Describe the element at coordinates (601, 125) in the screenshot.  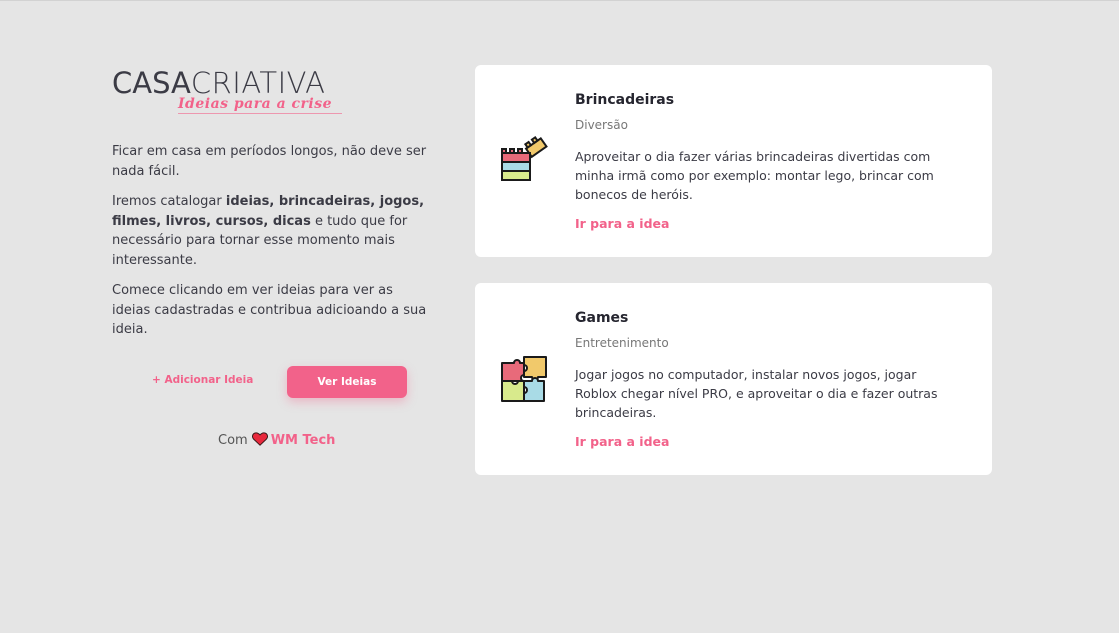
I see `card-category: Diversão` at that location.